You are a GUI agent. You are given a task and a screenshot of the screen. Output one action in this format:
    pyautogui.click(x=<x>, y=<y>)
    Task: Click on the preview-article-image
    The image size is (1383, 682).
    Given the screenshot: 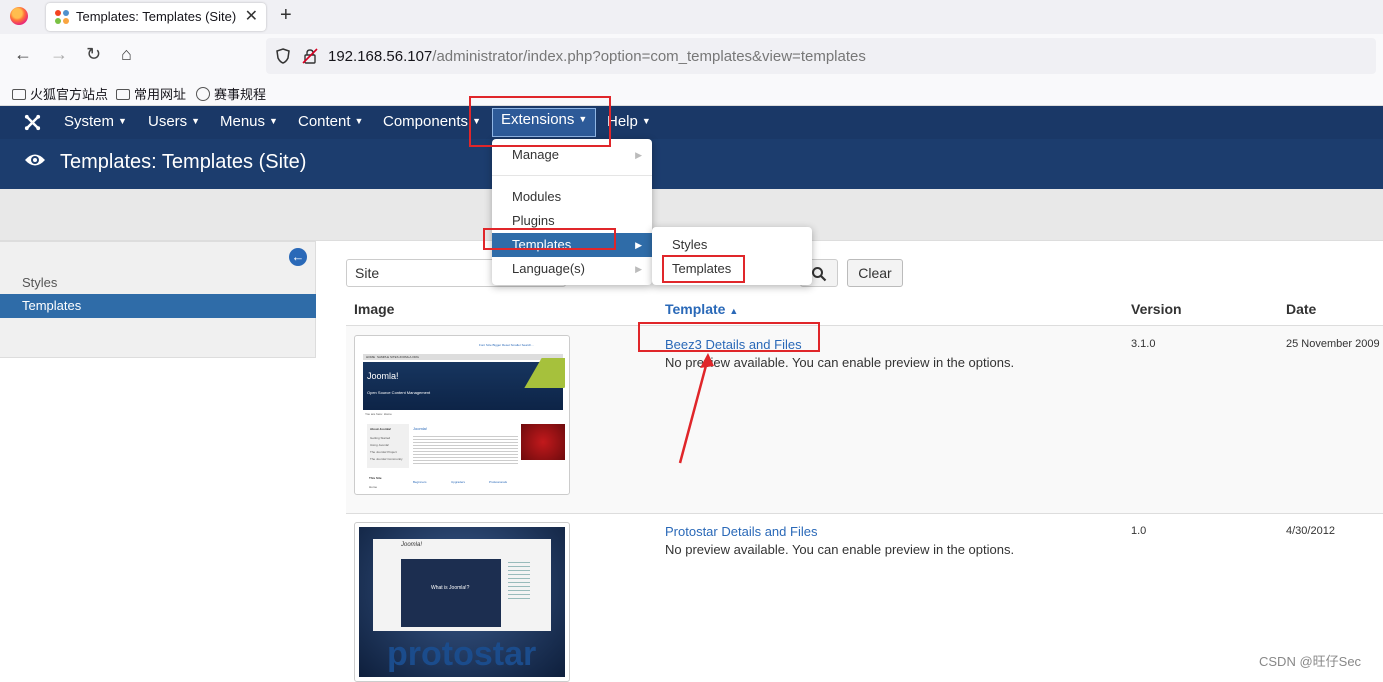 What is the action you would take?
    pyautogui.click(x=543, y=442)
    